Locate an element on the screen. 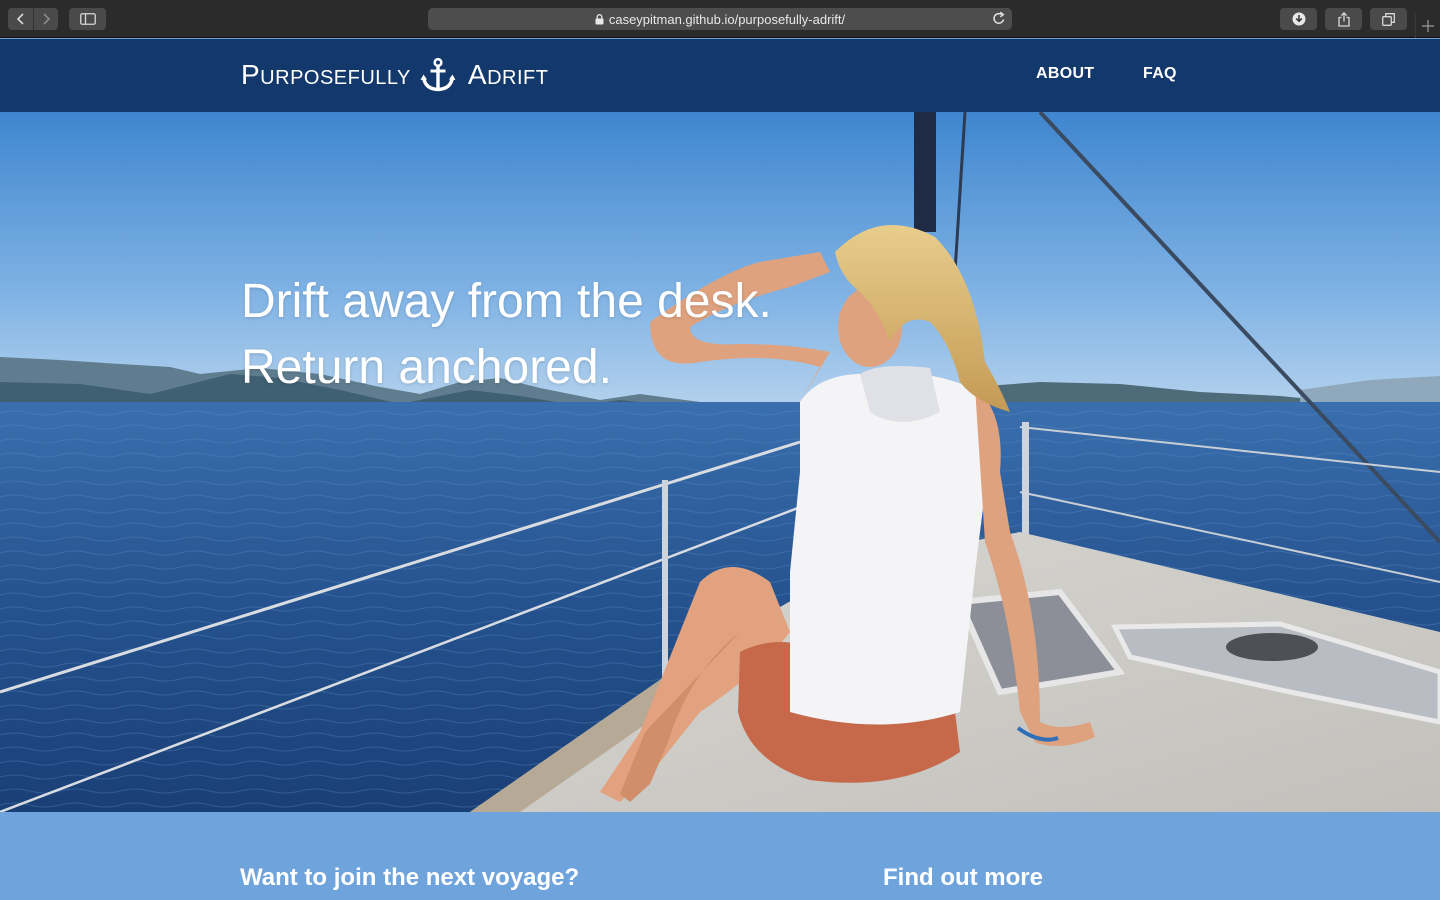  find-out-more-link: Find out more is located at coordinates (963, 878).